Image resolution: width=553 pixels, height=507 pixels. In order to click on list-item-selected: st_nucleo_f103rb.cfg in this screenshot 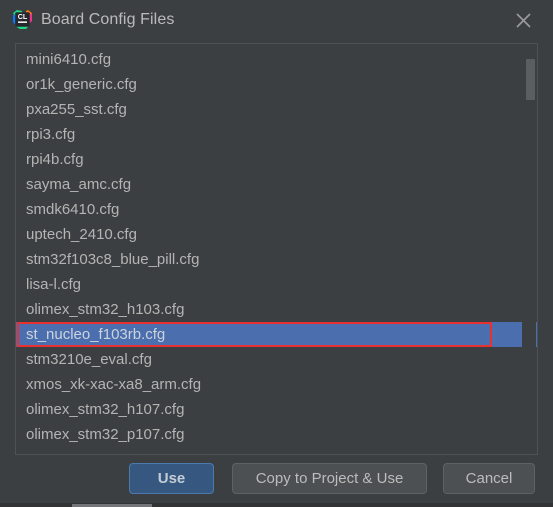, I will do `click(276, 334)`.